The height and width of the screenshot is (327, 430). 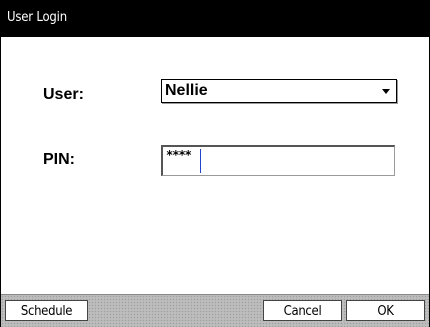 I want to click on user-select-value: Nellie, so click(x=186, y=90).